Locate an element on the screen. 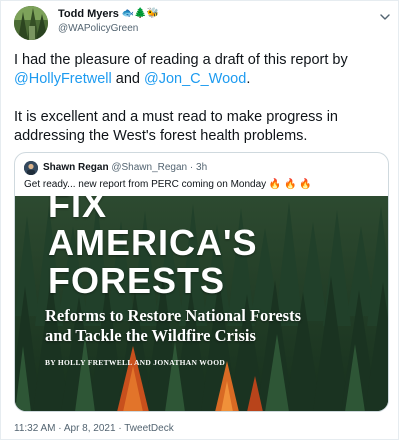 This screenshot has width=401, height=442. tweet-and: and is located at coordinates (127, 79).